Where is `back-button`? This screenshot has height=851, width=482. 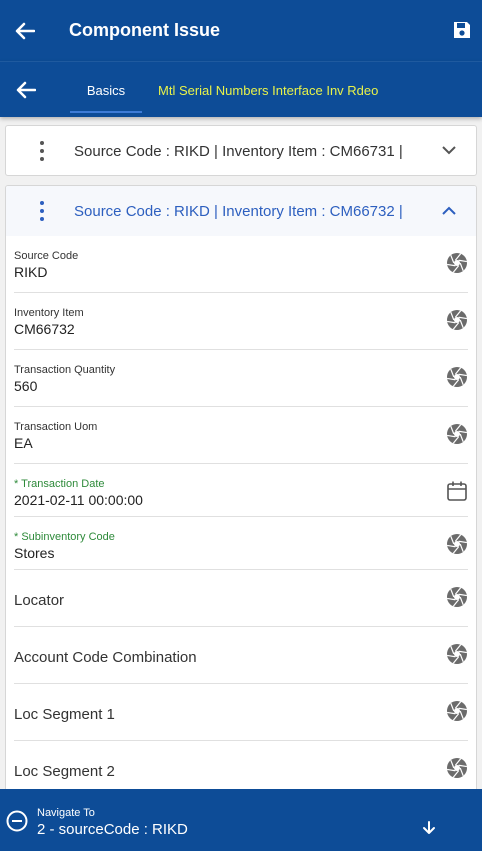 back-button is located at coordinates (25, 30).